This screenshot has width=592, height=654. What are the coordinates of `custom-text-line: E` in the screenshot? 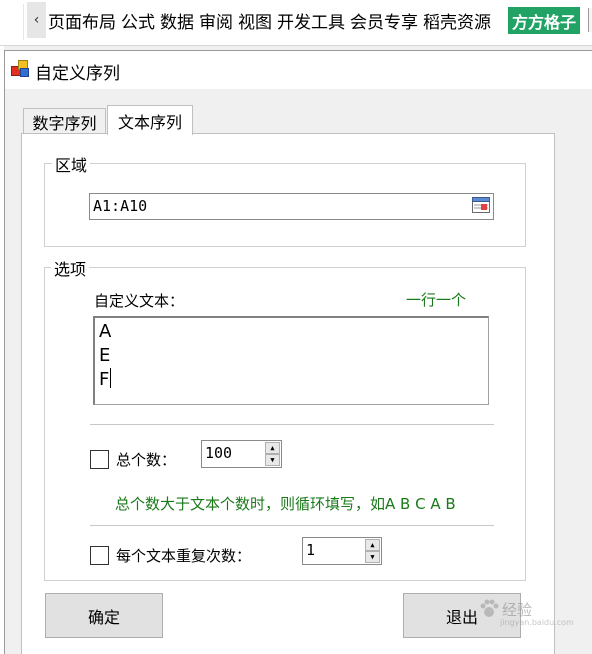 It's located at (105, 355).